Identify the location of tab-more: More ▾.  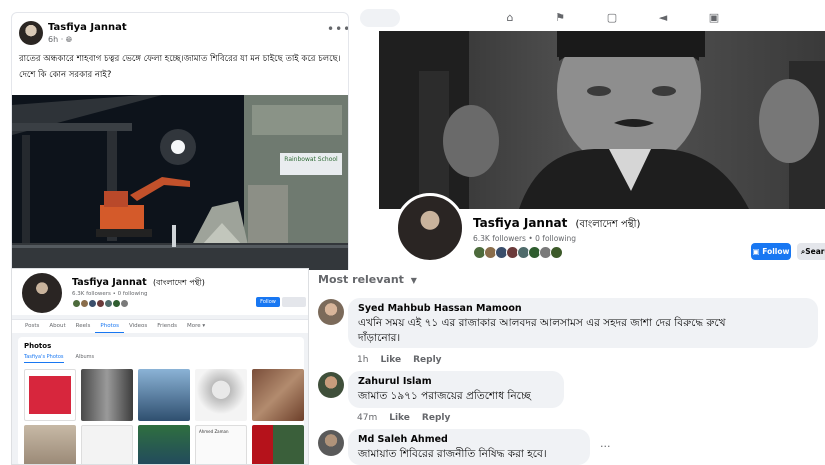
(196, 326).